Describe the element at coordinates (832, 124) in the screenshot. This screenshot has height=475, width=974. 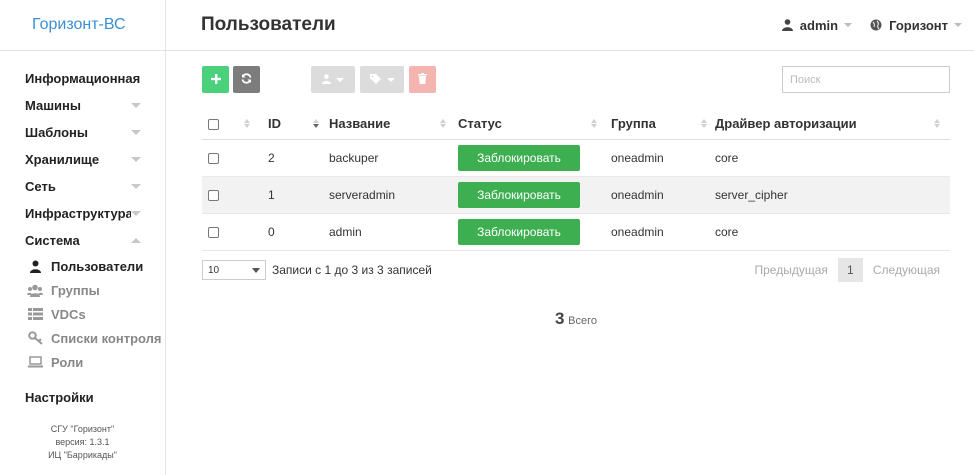
I see `column-header-auth-driver: Драйвер авторизации` at that location.